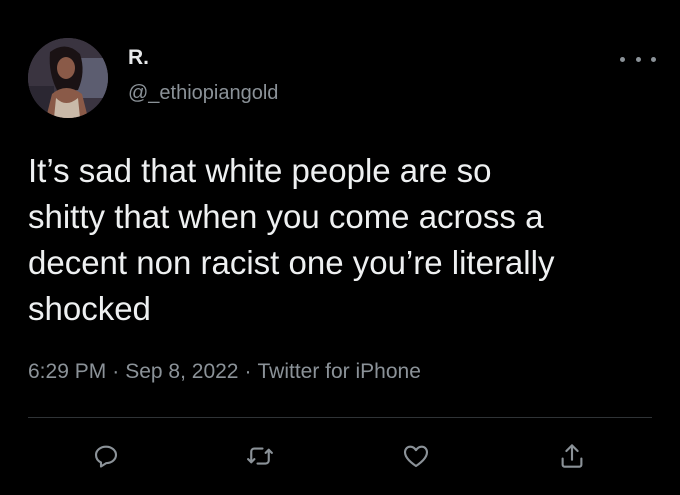  Describe the element at coordinates (291, 262) in the screenshot. I see `tweet-text-line: decent non racist one you’re literally` at that location.